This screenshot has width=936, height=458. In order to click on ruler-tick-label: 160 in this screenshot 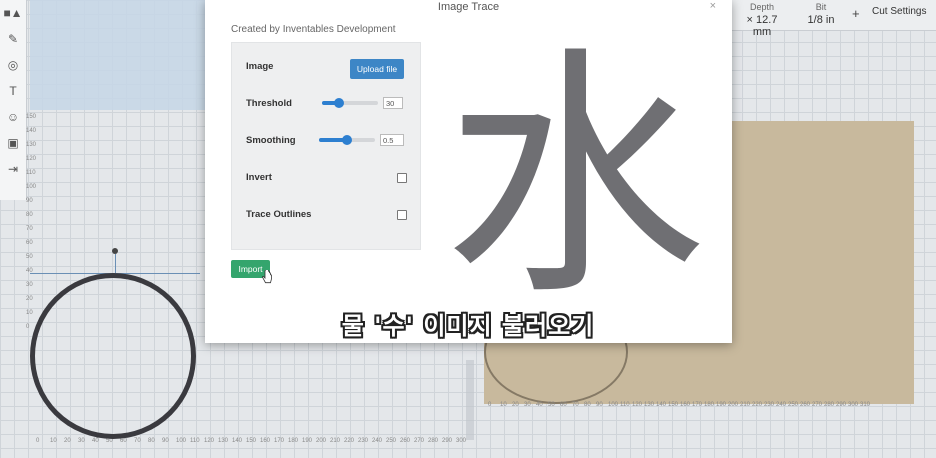, I will do `click(685, 405)`.